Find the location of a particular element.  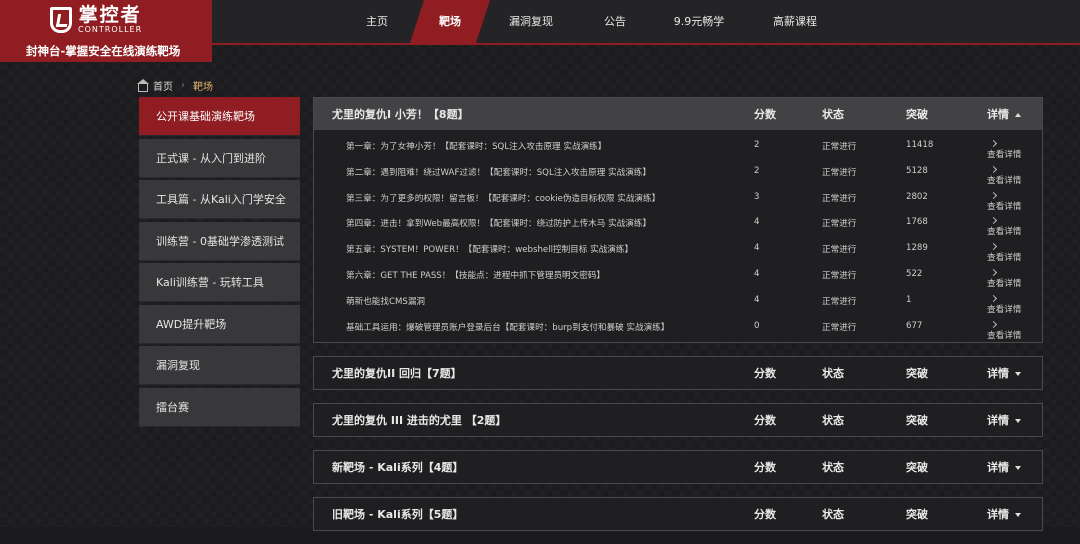

sidebar-item-arena: 擂台赛 is located at coordinates (219, 407).